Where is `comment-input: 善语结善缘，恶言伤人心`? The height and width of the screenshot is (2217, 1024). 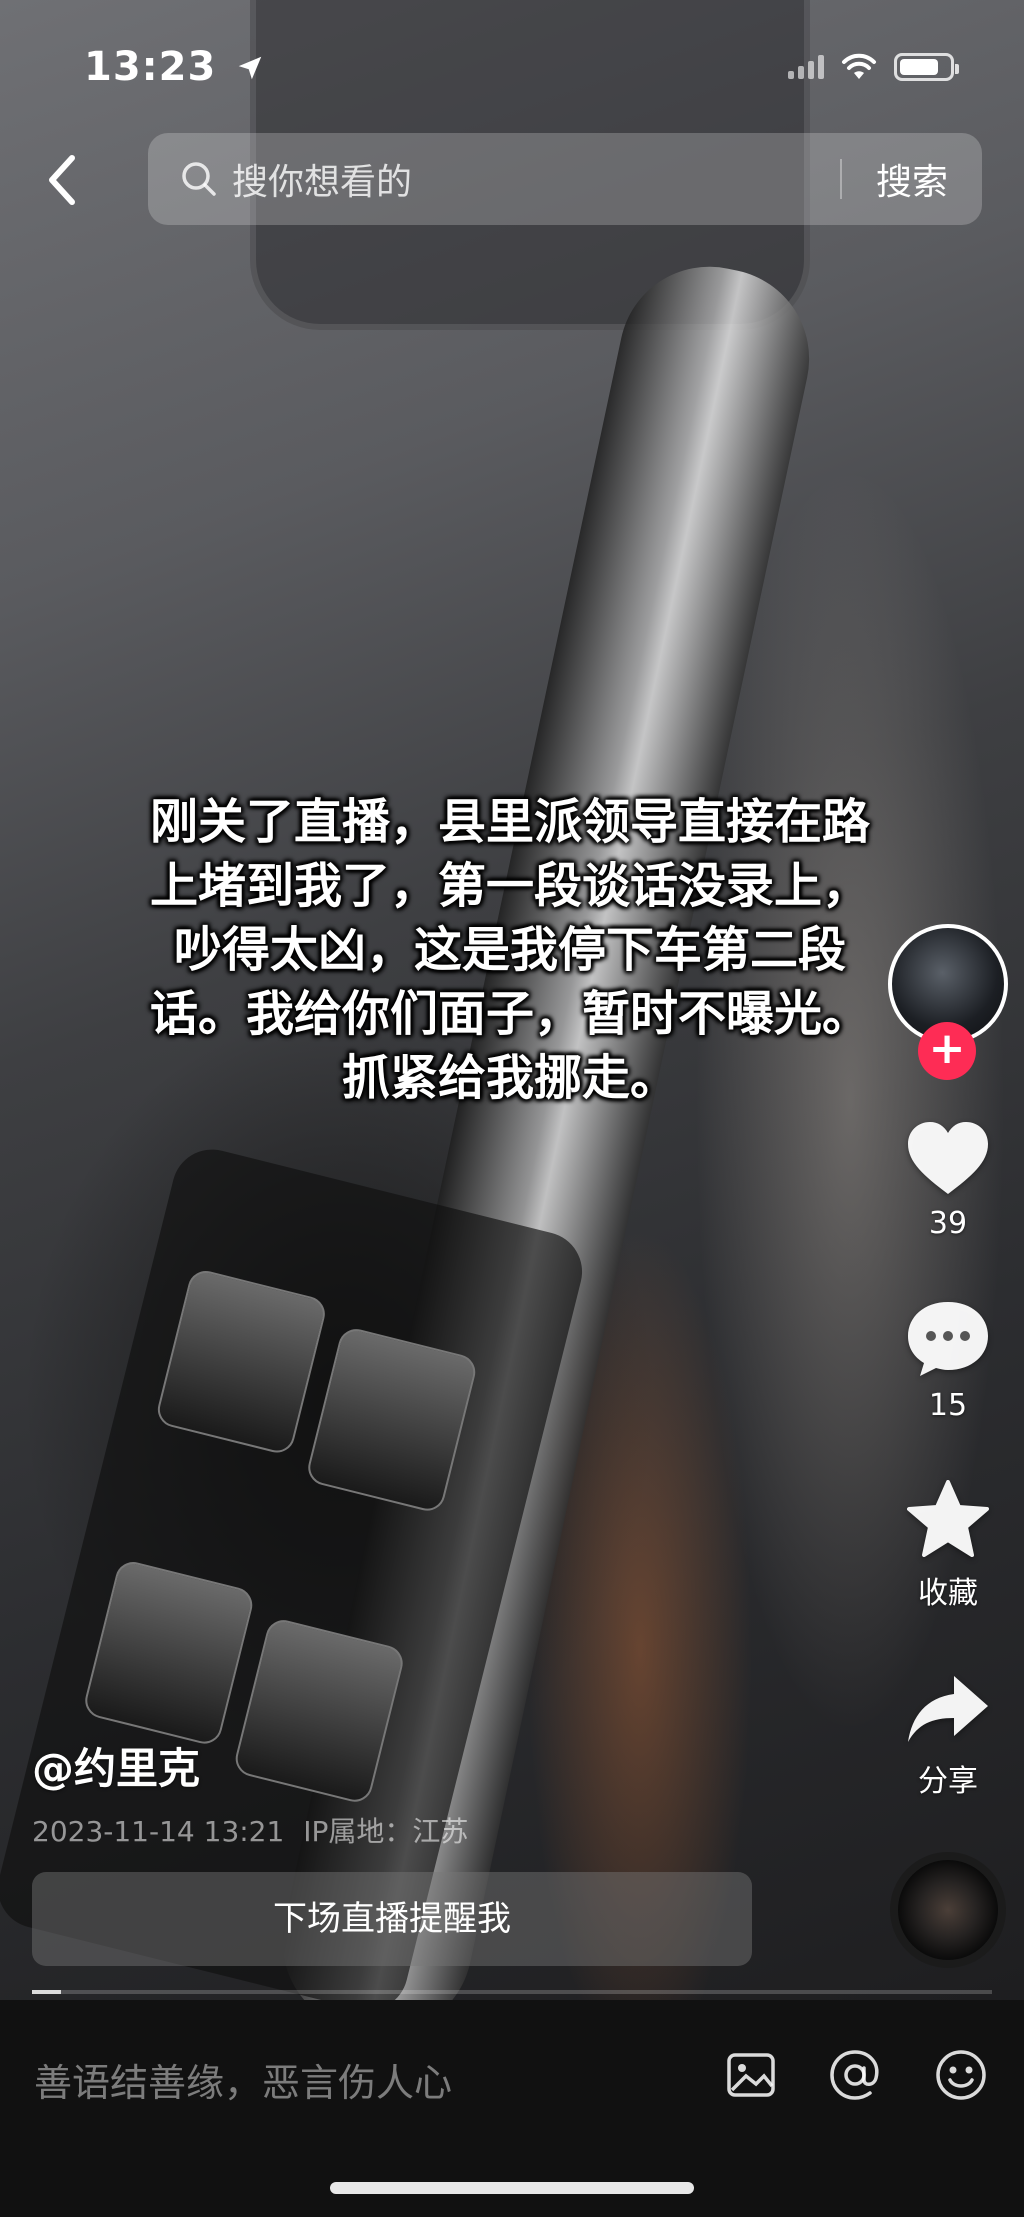
comment-input: 善语结善缘，恶言伤人心 is located at coordinates (243, 2079).